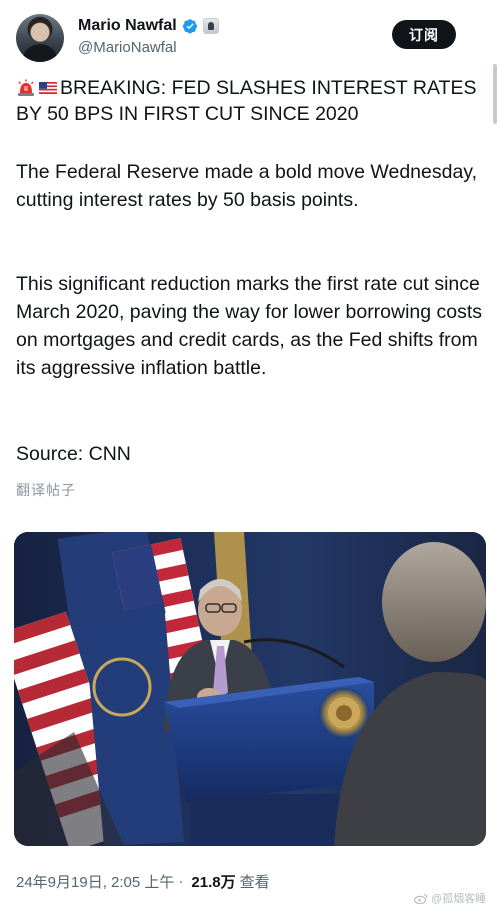  What do you see at coordinates (254, 882) in the screenshot?
I see `views-label: 查看` at bounding box center [254, 882].